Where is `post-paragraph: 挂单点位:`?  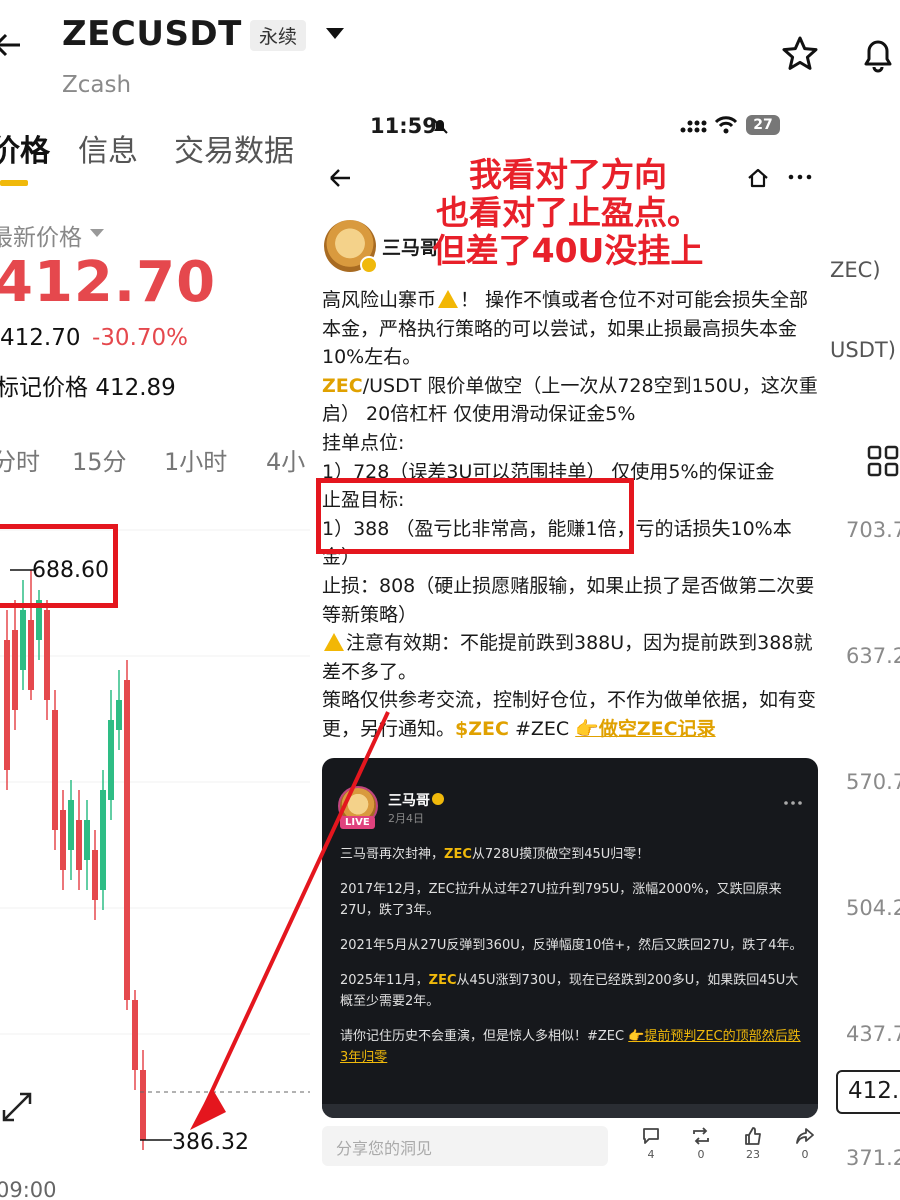 post-paragraph: 挂单点位: is located at coordinates (363, 442).